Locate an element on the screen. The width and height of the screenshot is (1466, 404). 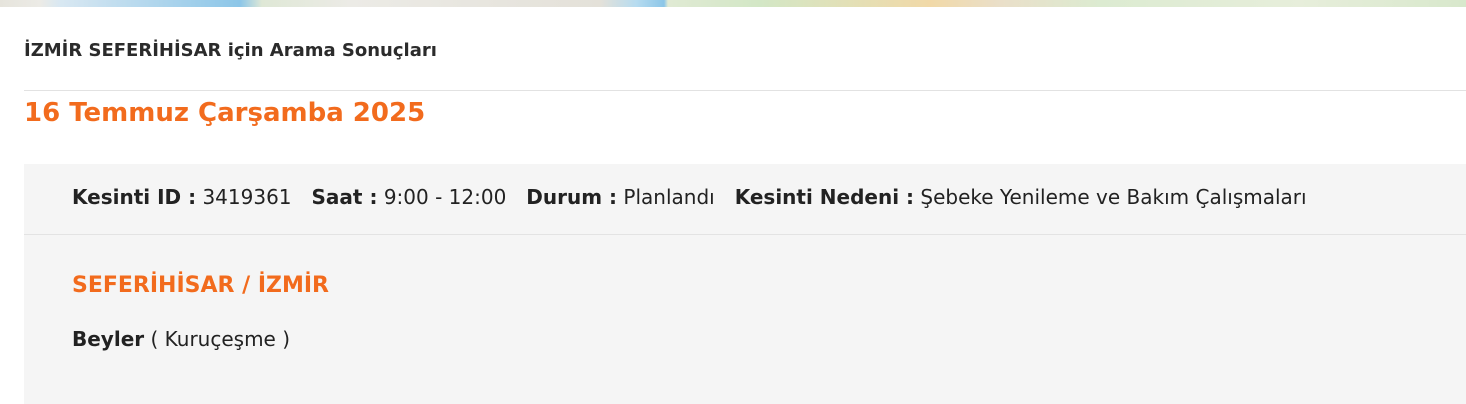
outage-id: Kesinti ID : 3419361 is located at coordinates (182, 197).